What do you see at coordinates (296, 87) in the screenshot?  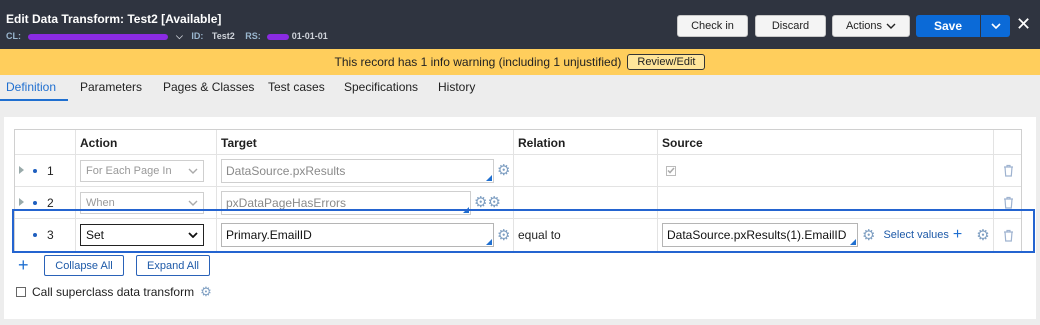 I see `tab-test-cases: Test cases` at bounding box center [296, 87].